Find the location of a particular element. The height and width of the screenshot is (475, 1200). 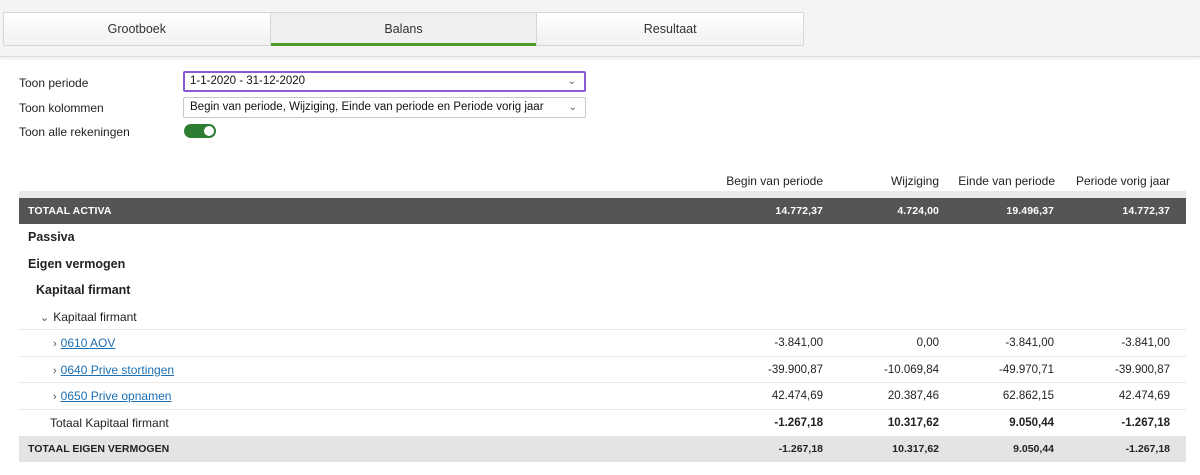

table-row: Passiva is located at coordinates (602, 237).